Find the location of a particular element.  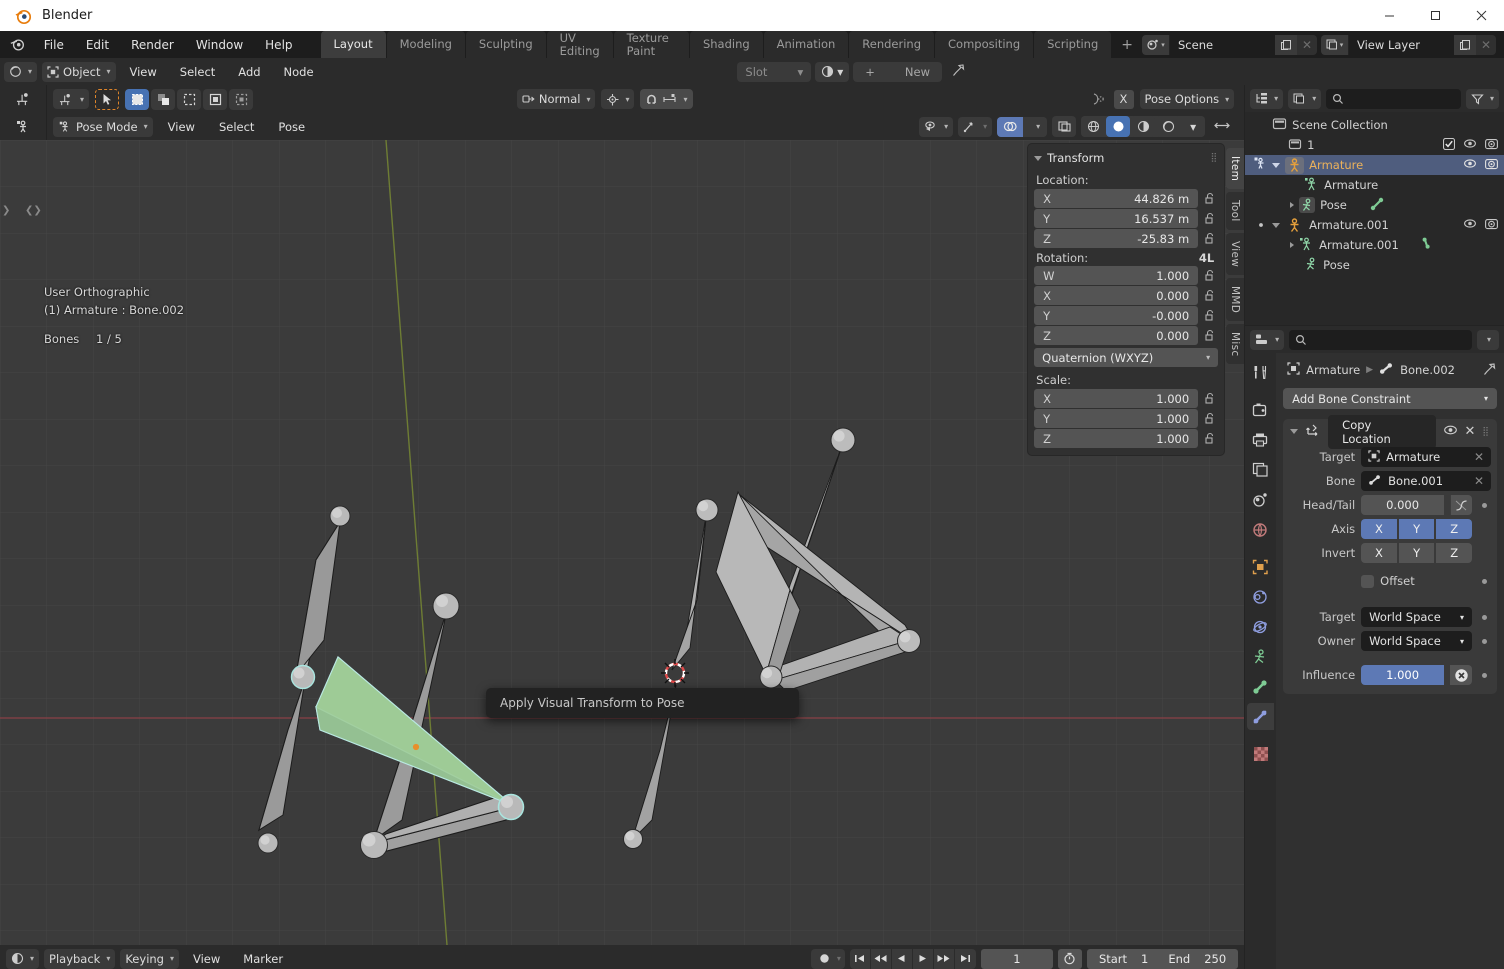

frame-range-fields: Start 1 End 250 is located at coordinates (1162, 958).